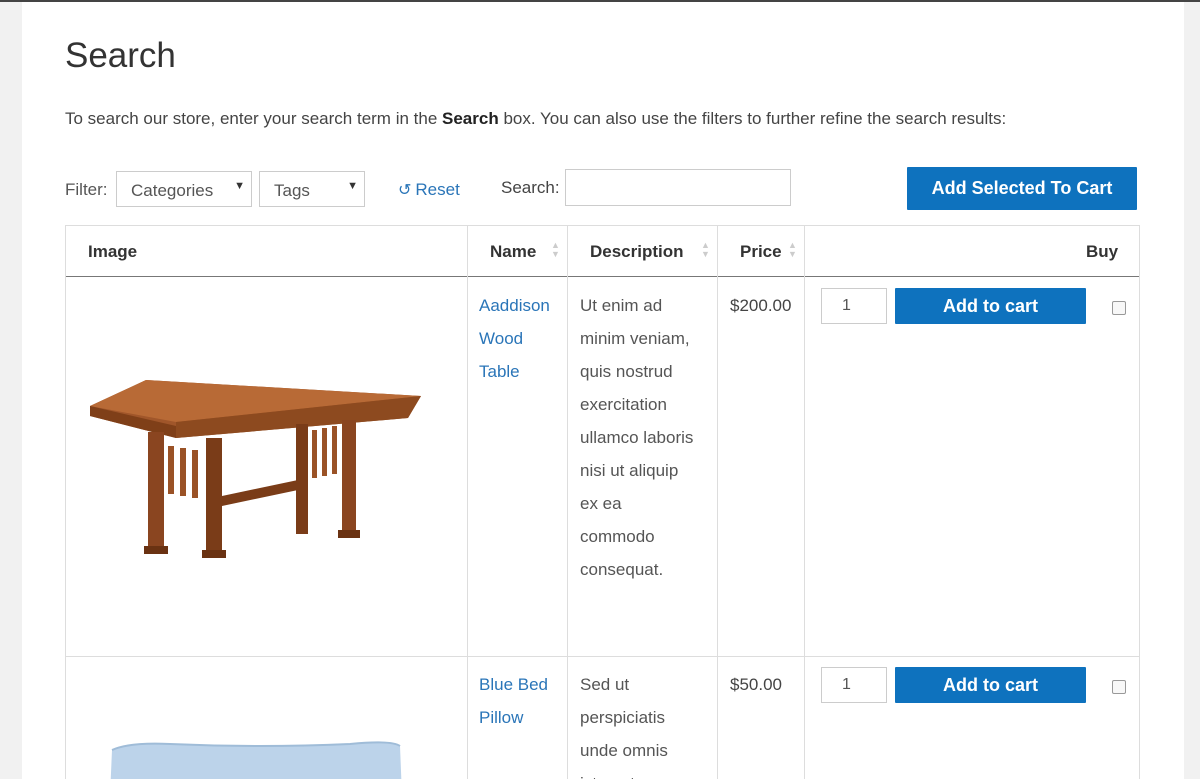 Image resolution: width=1200 pixels, height=779 pixels. What do you see at coordinates (501, 338) in the screenshot?
I see `product-name-line: Wood` at bounding box center [501, 338].